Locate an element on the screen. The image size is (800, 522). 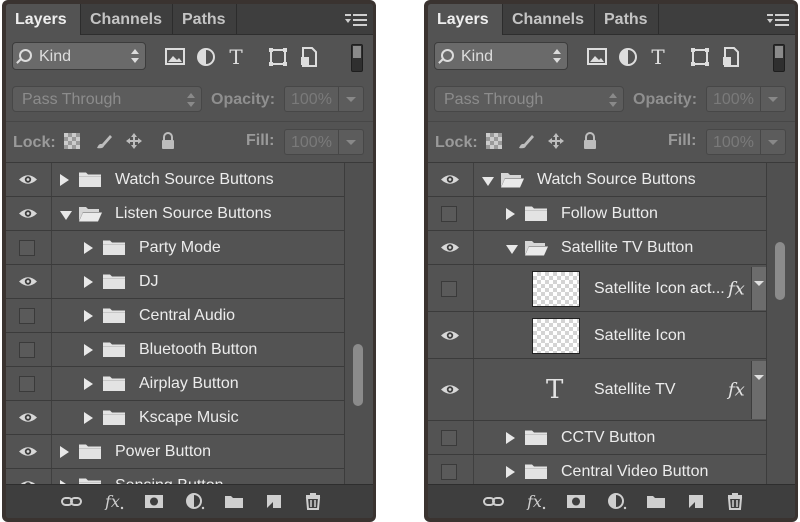
layer-group-row: Listen Source Buttons is located at coordinates (175, 214).